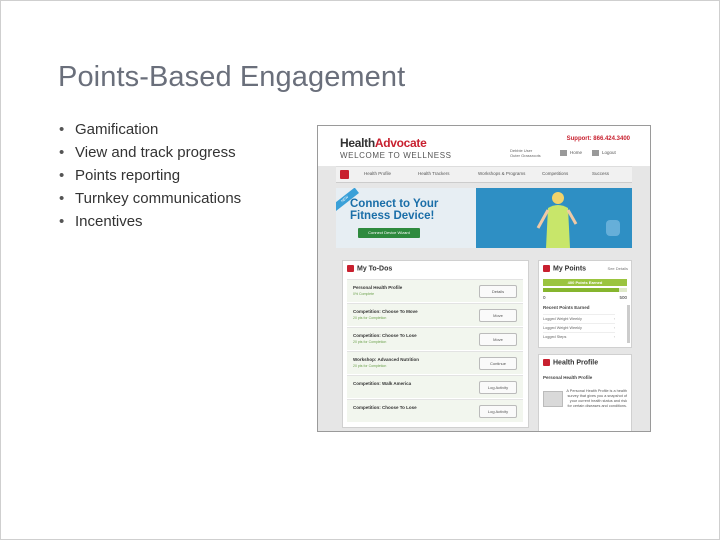 This screenshot has height=540, width=720. Describe the element at coordinates (350, 268) in the screenshot. I see `todos-icon` at that location.